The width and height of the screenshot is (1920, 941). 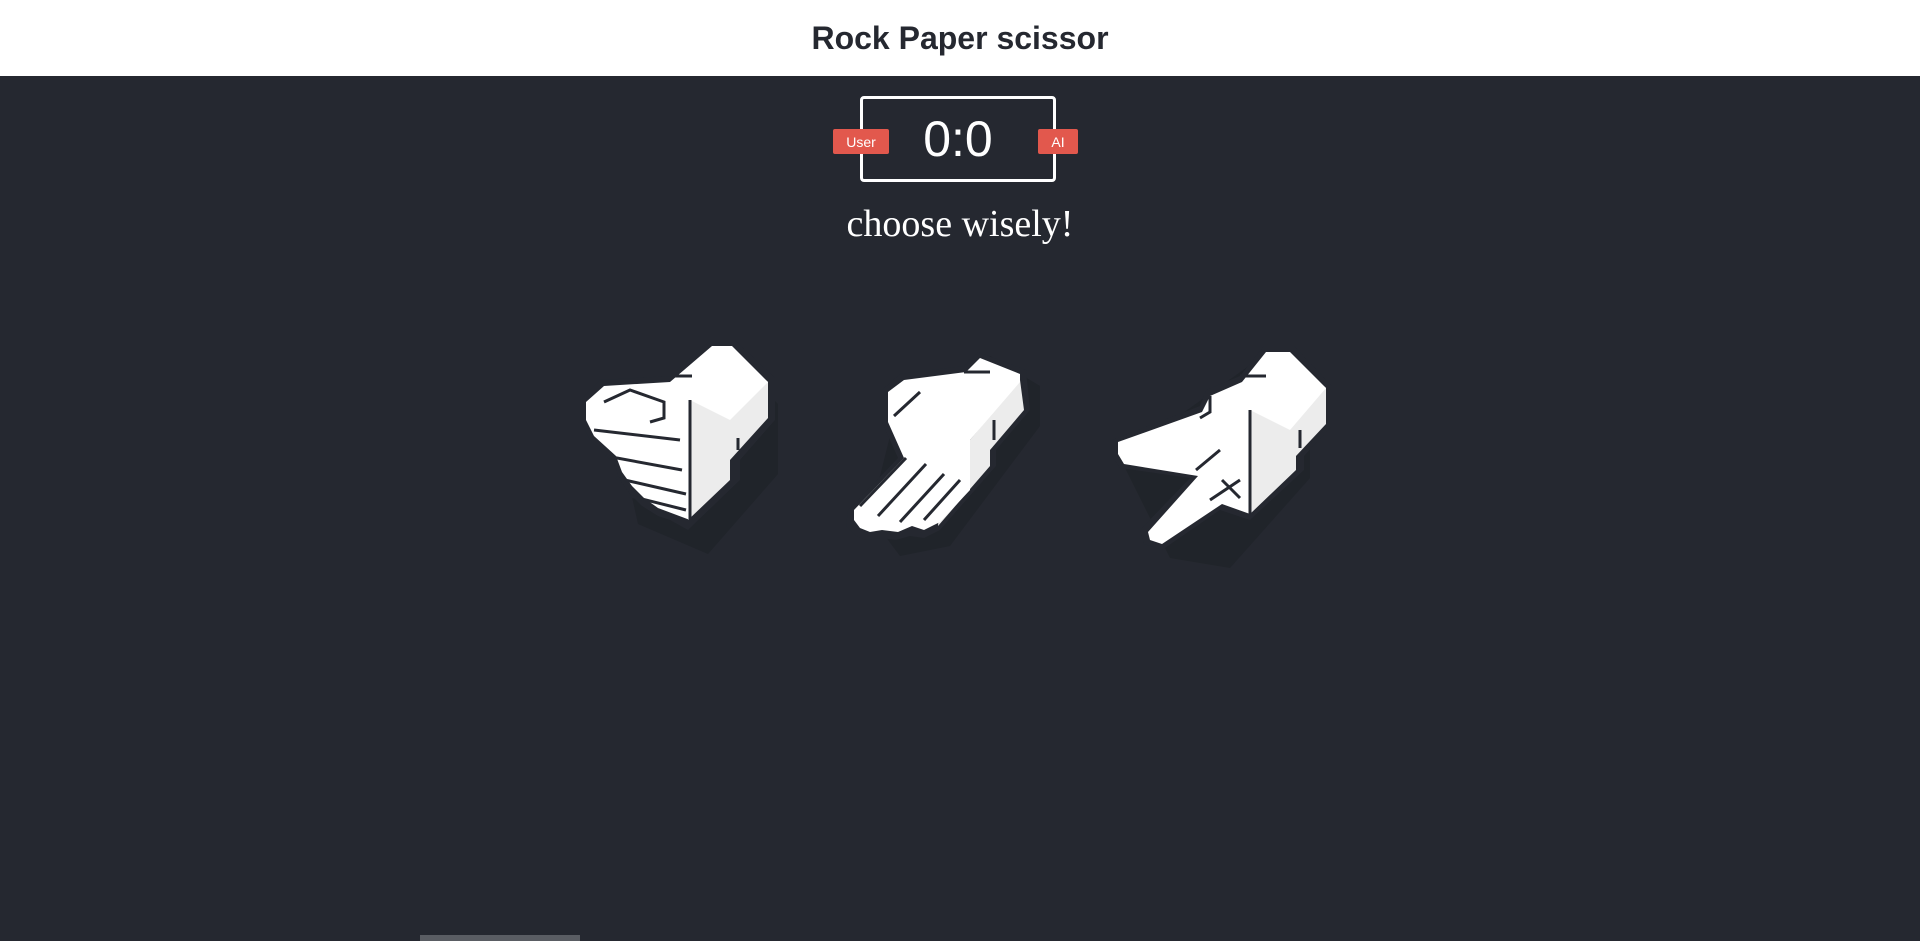 I want to click on ai-badge: AI, so click(x=1058, y=141).